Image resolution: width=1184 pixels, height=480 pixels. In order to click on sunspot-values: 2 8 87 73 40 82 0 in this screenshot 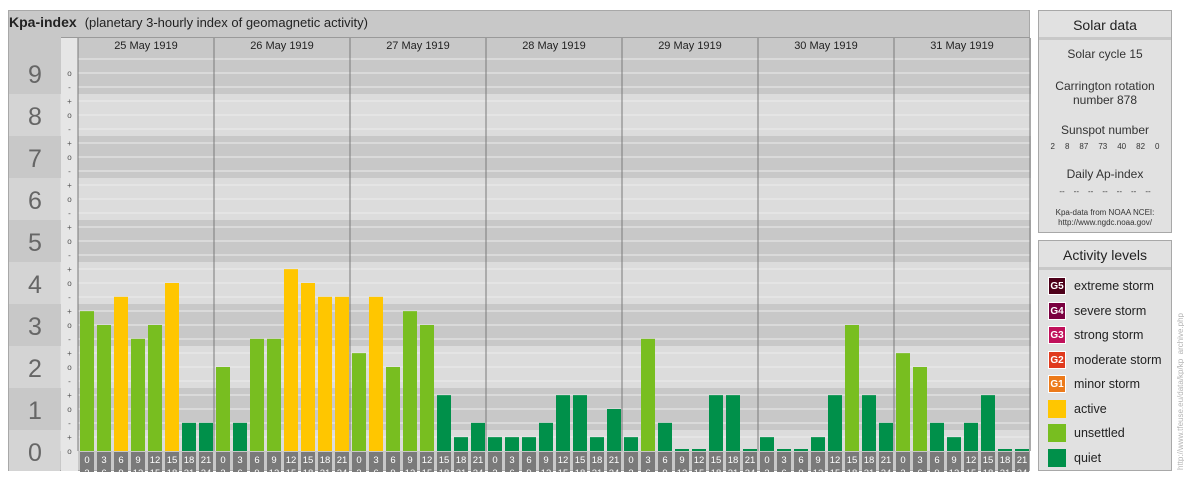, I will do `click(1105, 146)`.